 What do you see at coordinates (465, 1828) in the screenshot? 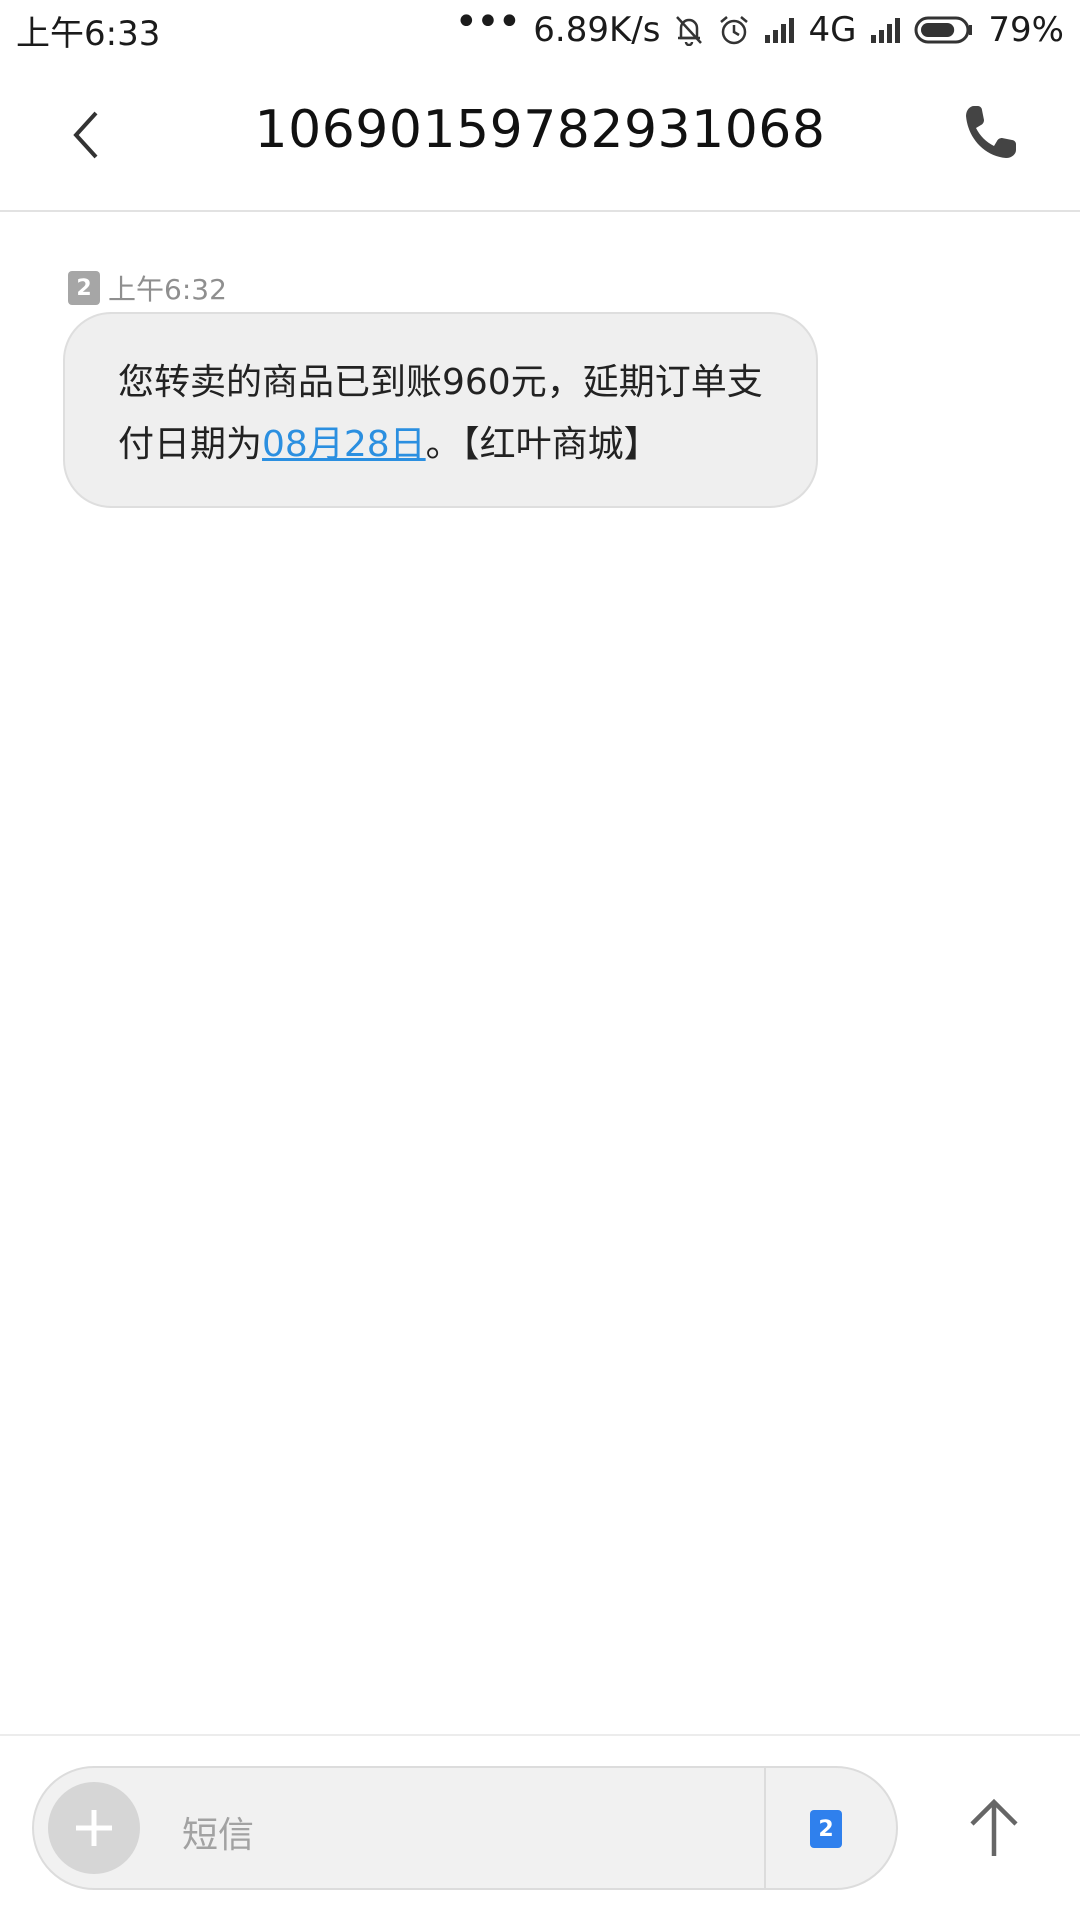
I see `compose-field: 短信 2` at bounding box center [465, 1828].